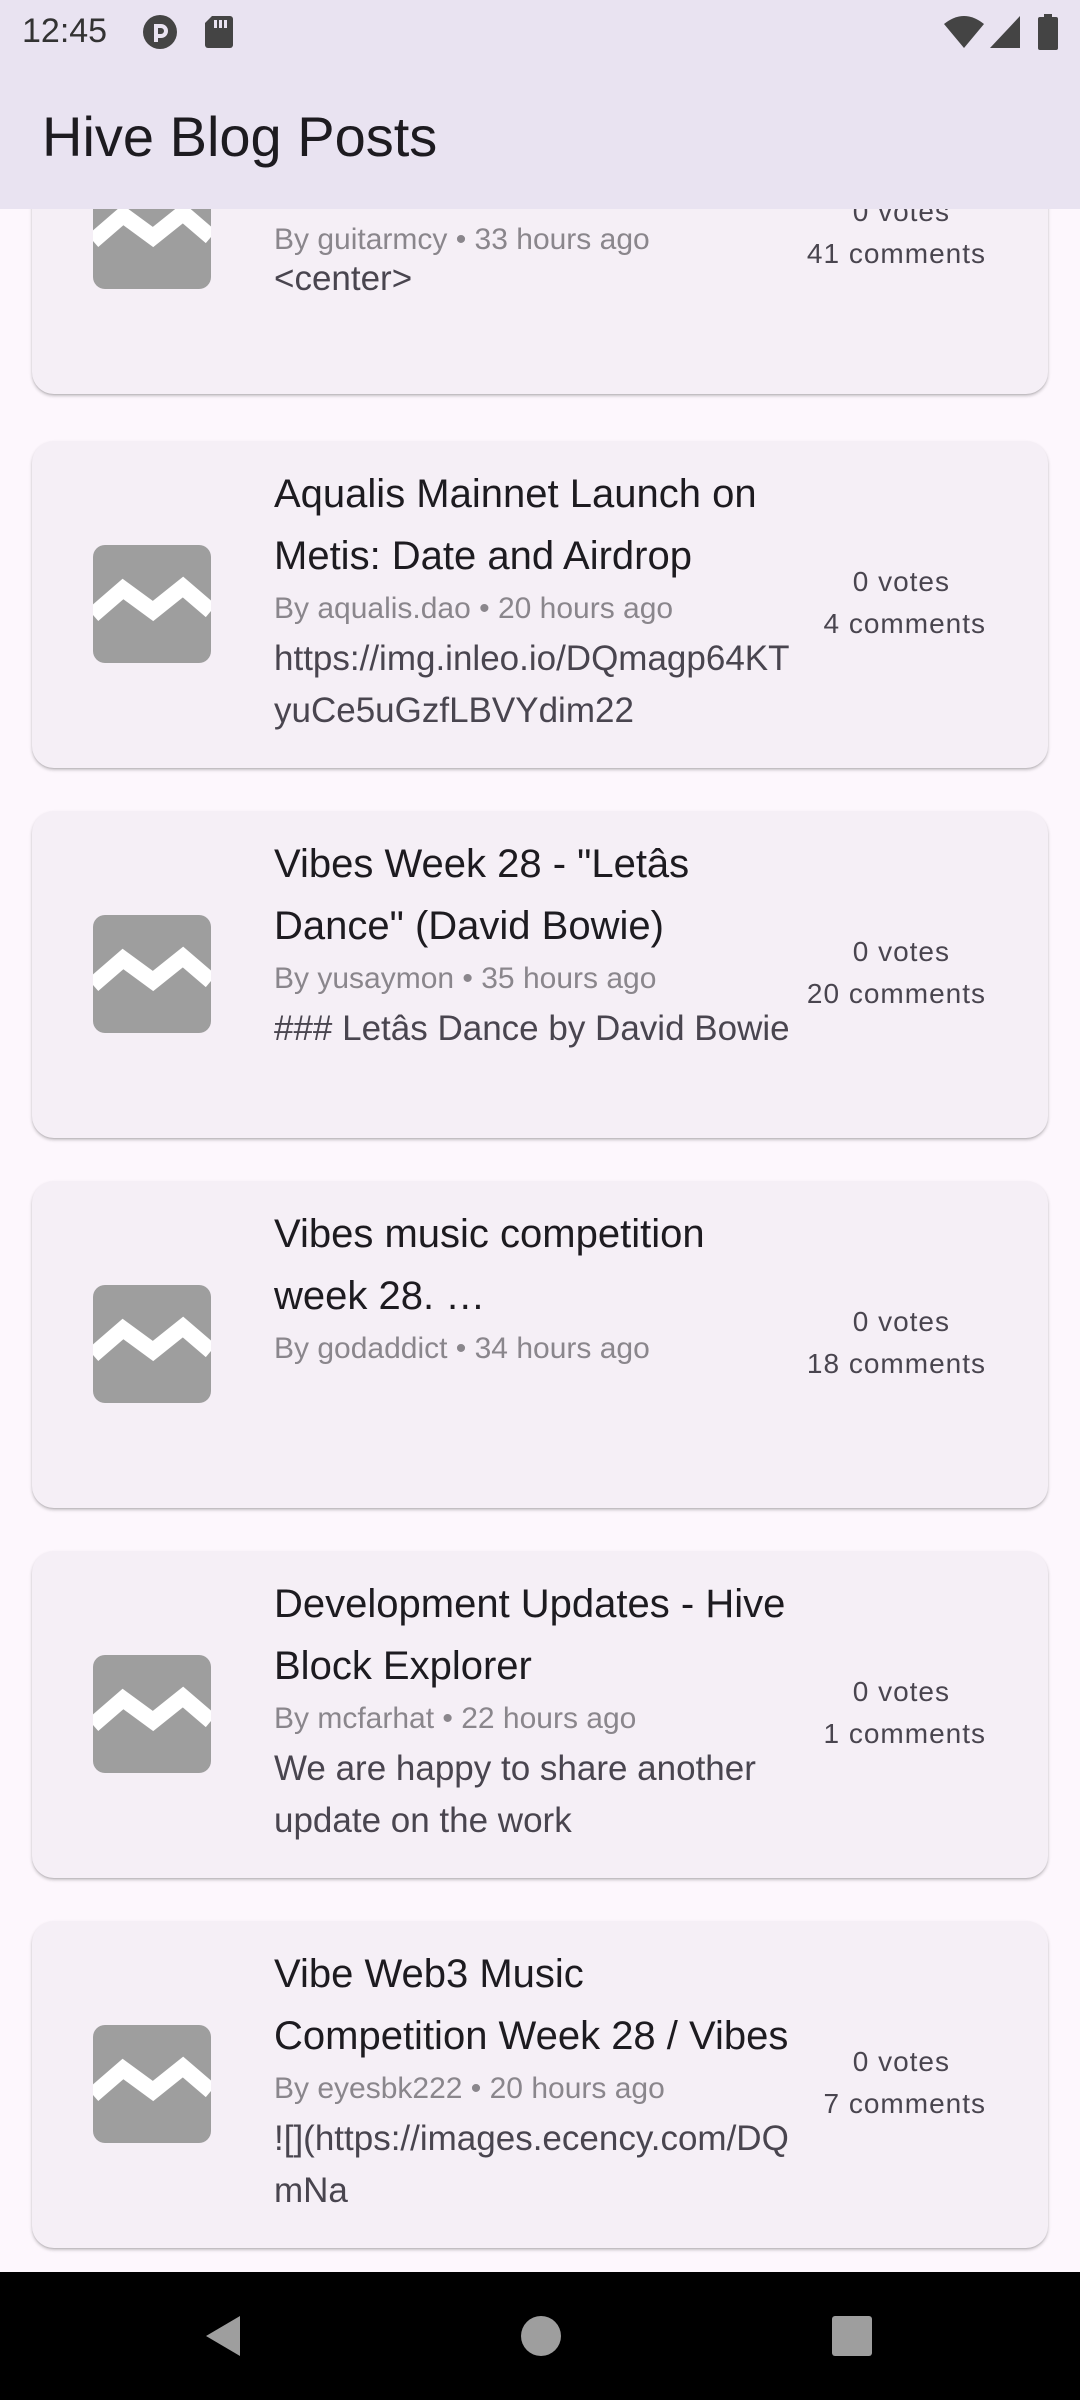 This screenshot has width=1080, height=2400. I want to click on post-excerpt: <center>, so click(343, 278).